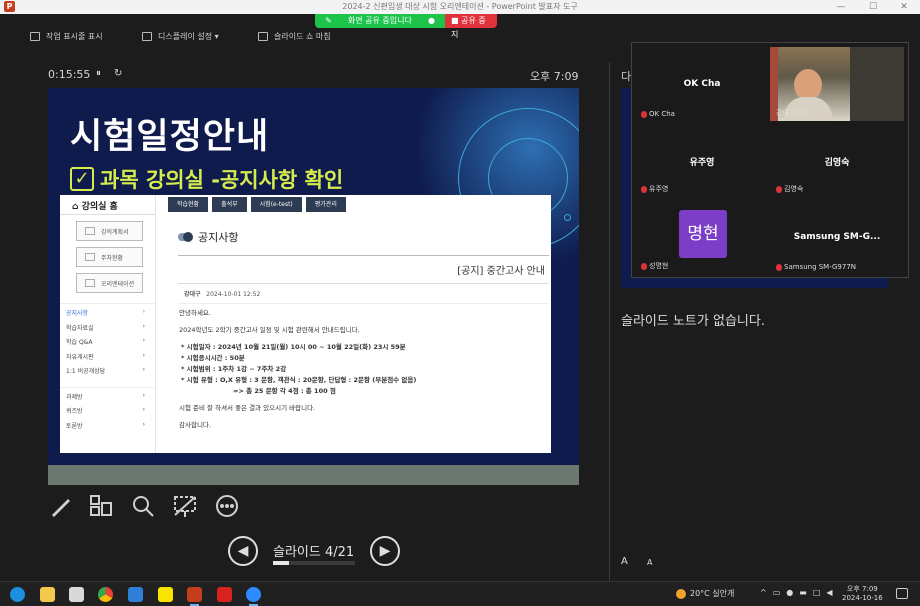 The image size is (920, 606). Describe the element at coordinates (185, 506) in the screenshot. I see `black-screen-icon` at that location.